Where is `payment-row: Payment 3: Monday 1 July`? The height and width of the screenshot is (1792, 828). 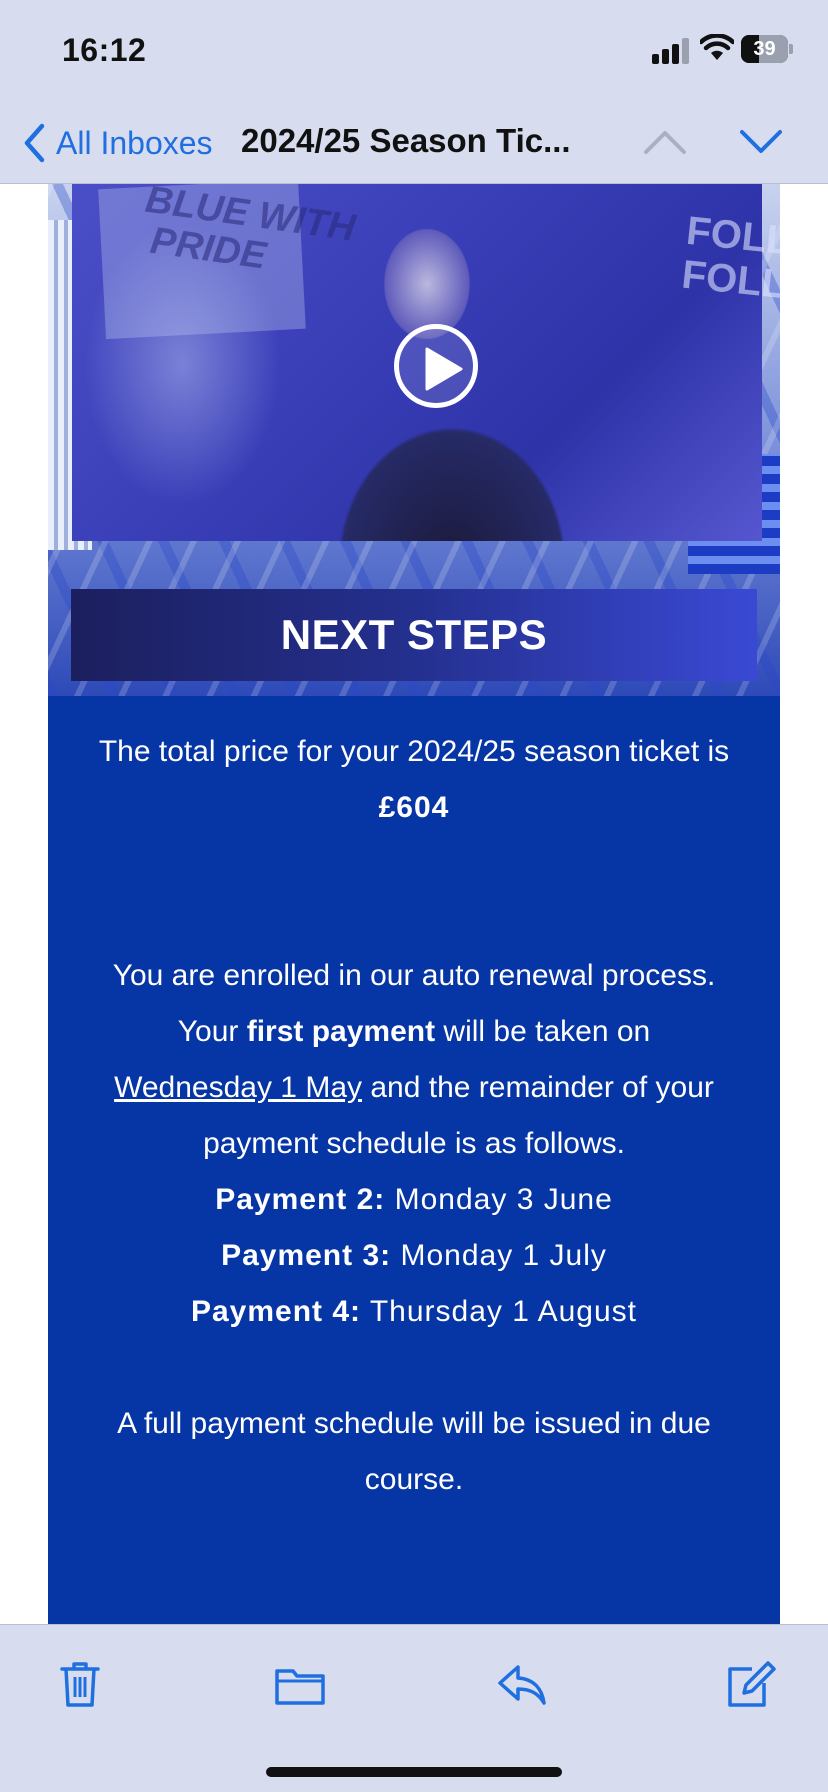 payment-row: Payment 3: Monday 1 July is located at coordinates (414, 1256).